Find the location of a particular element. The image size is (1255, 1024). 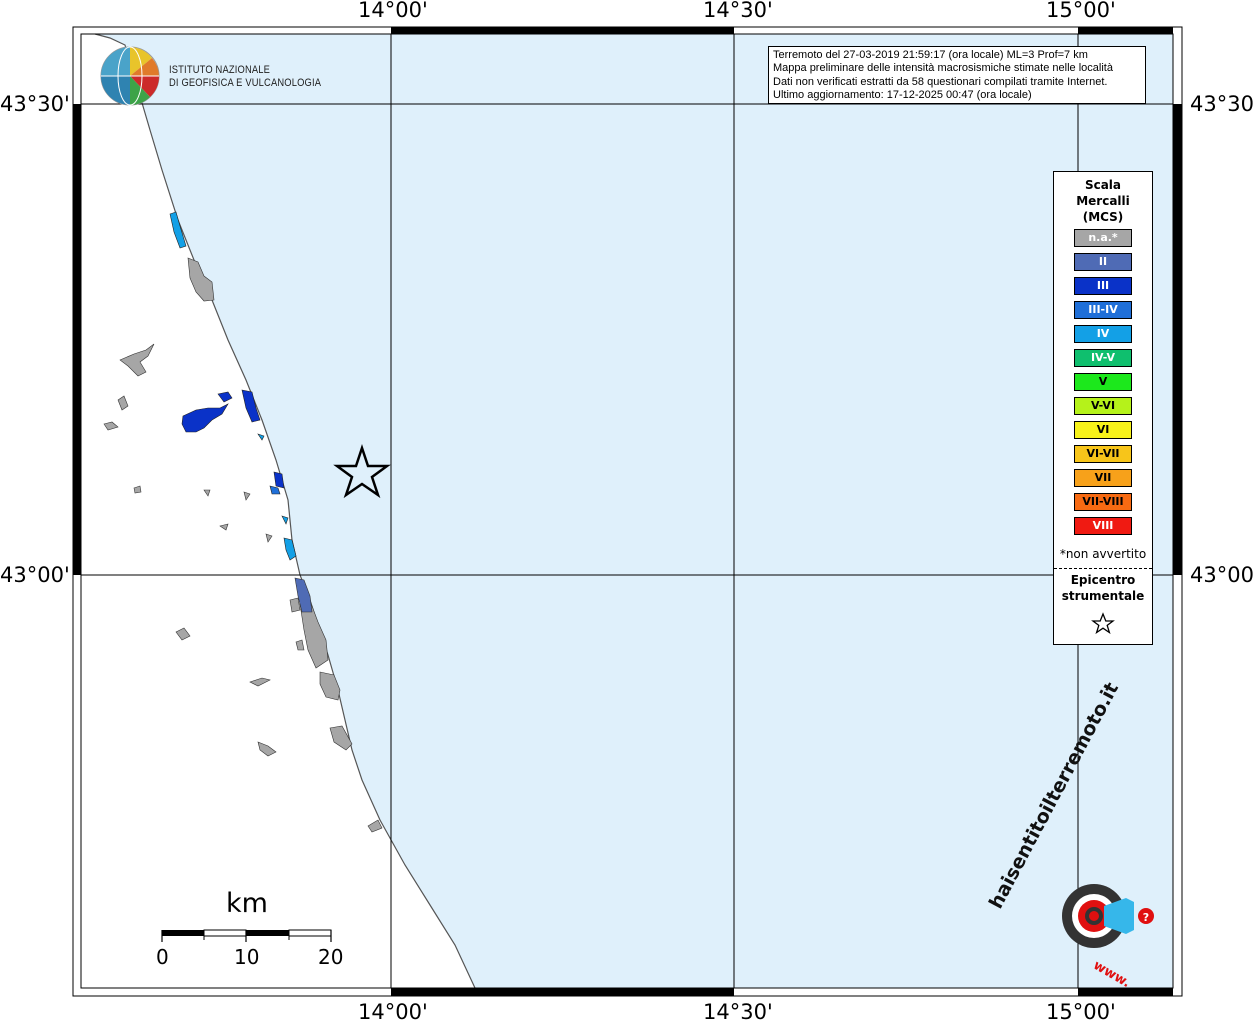

lon-label-bottom-14-00: 14°00' is located at coordinates (393, 1012).